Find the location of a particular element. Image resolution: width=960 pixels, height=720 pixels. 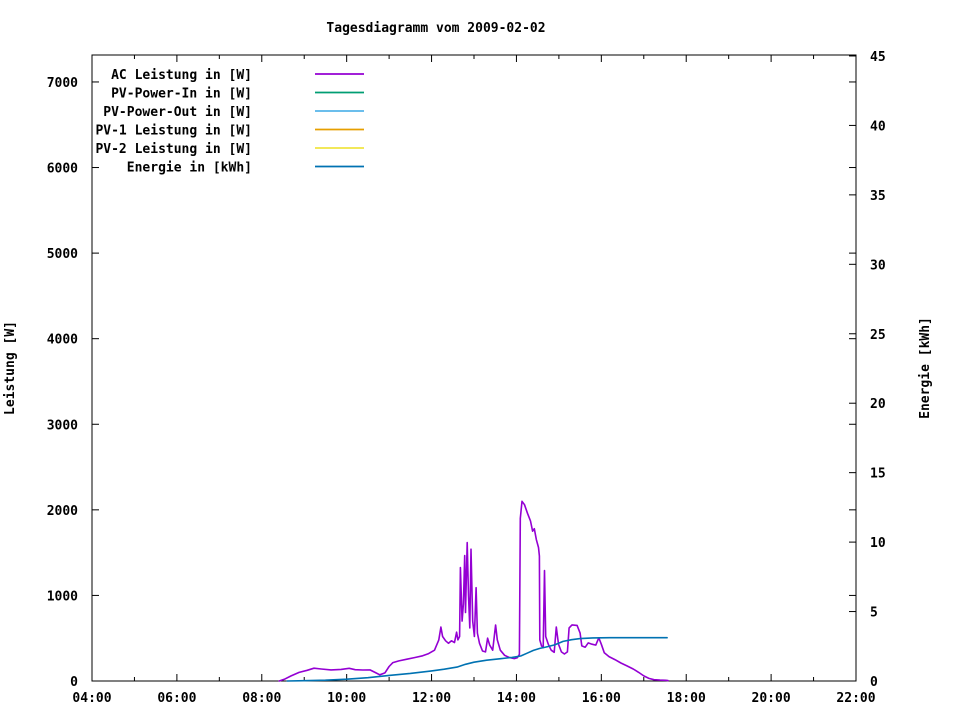

y2-tick-label: 40 is located at coordinates (878, 126).